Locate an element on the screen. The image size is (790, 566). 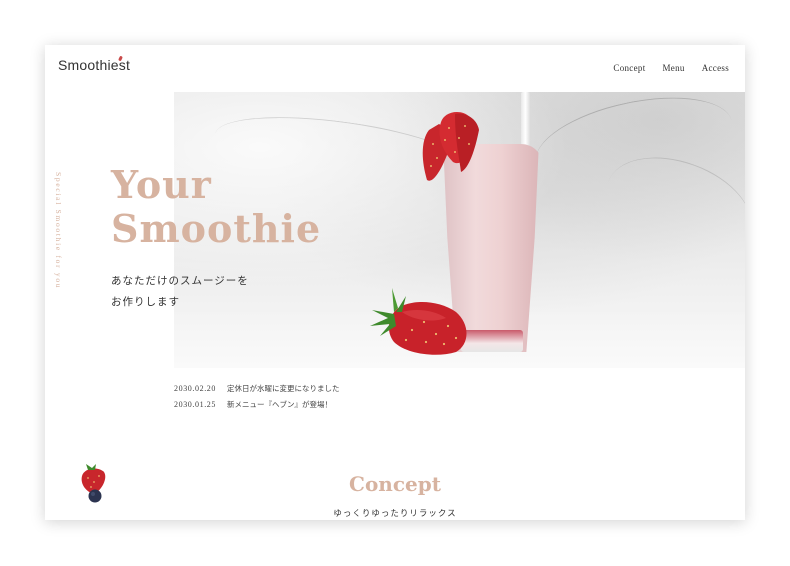
news-text: 新メニュー『ヘブン』が登場！ is located at coordinates (279, 404).